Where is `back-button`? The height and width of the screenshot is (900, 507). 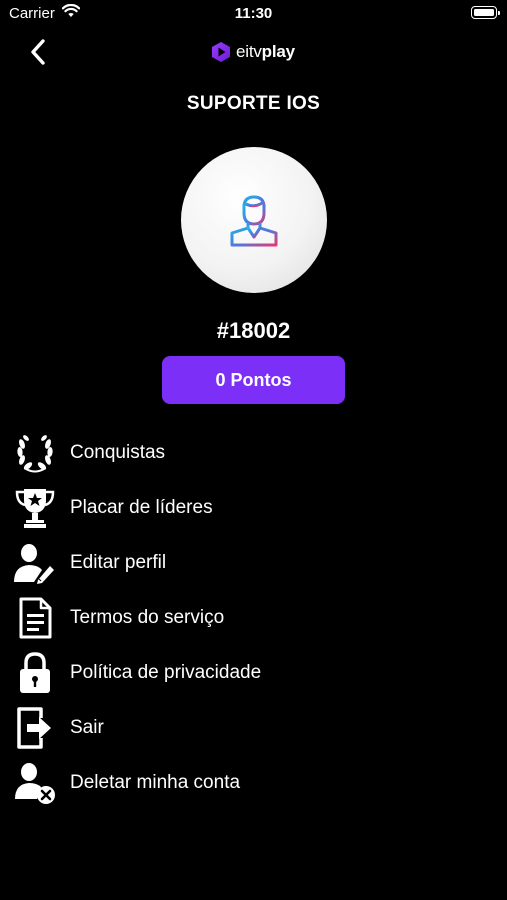 back-button is located at coordinates (39, 52).